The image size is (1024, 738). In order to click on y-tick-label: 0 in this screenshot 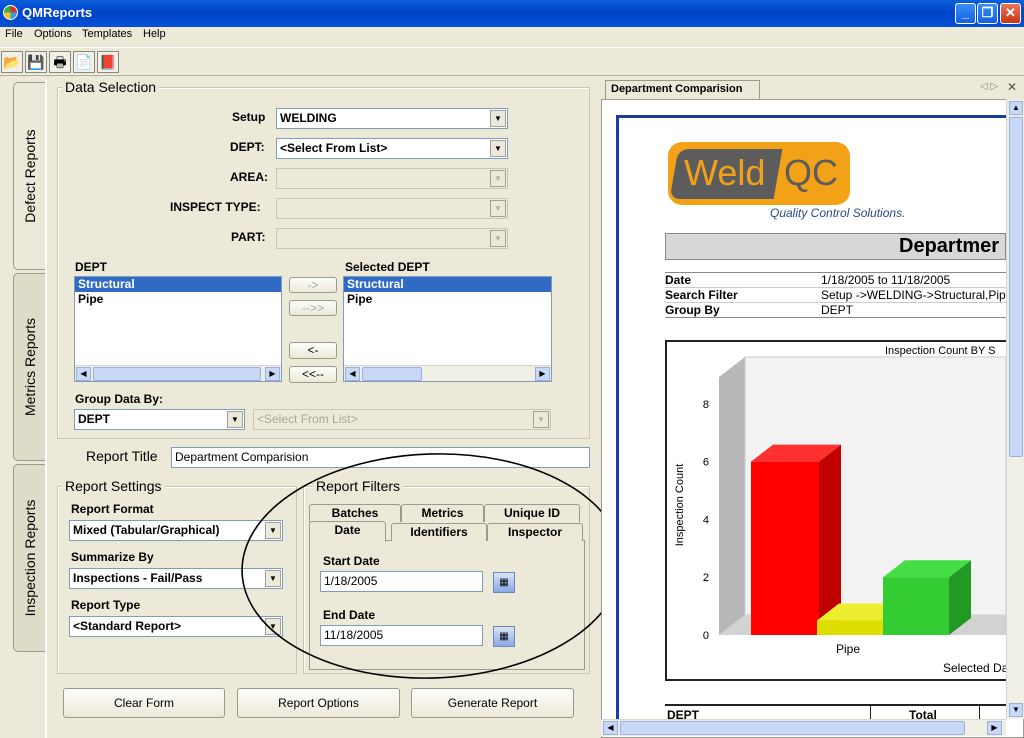, I will do `click(706, 636)`.